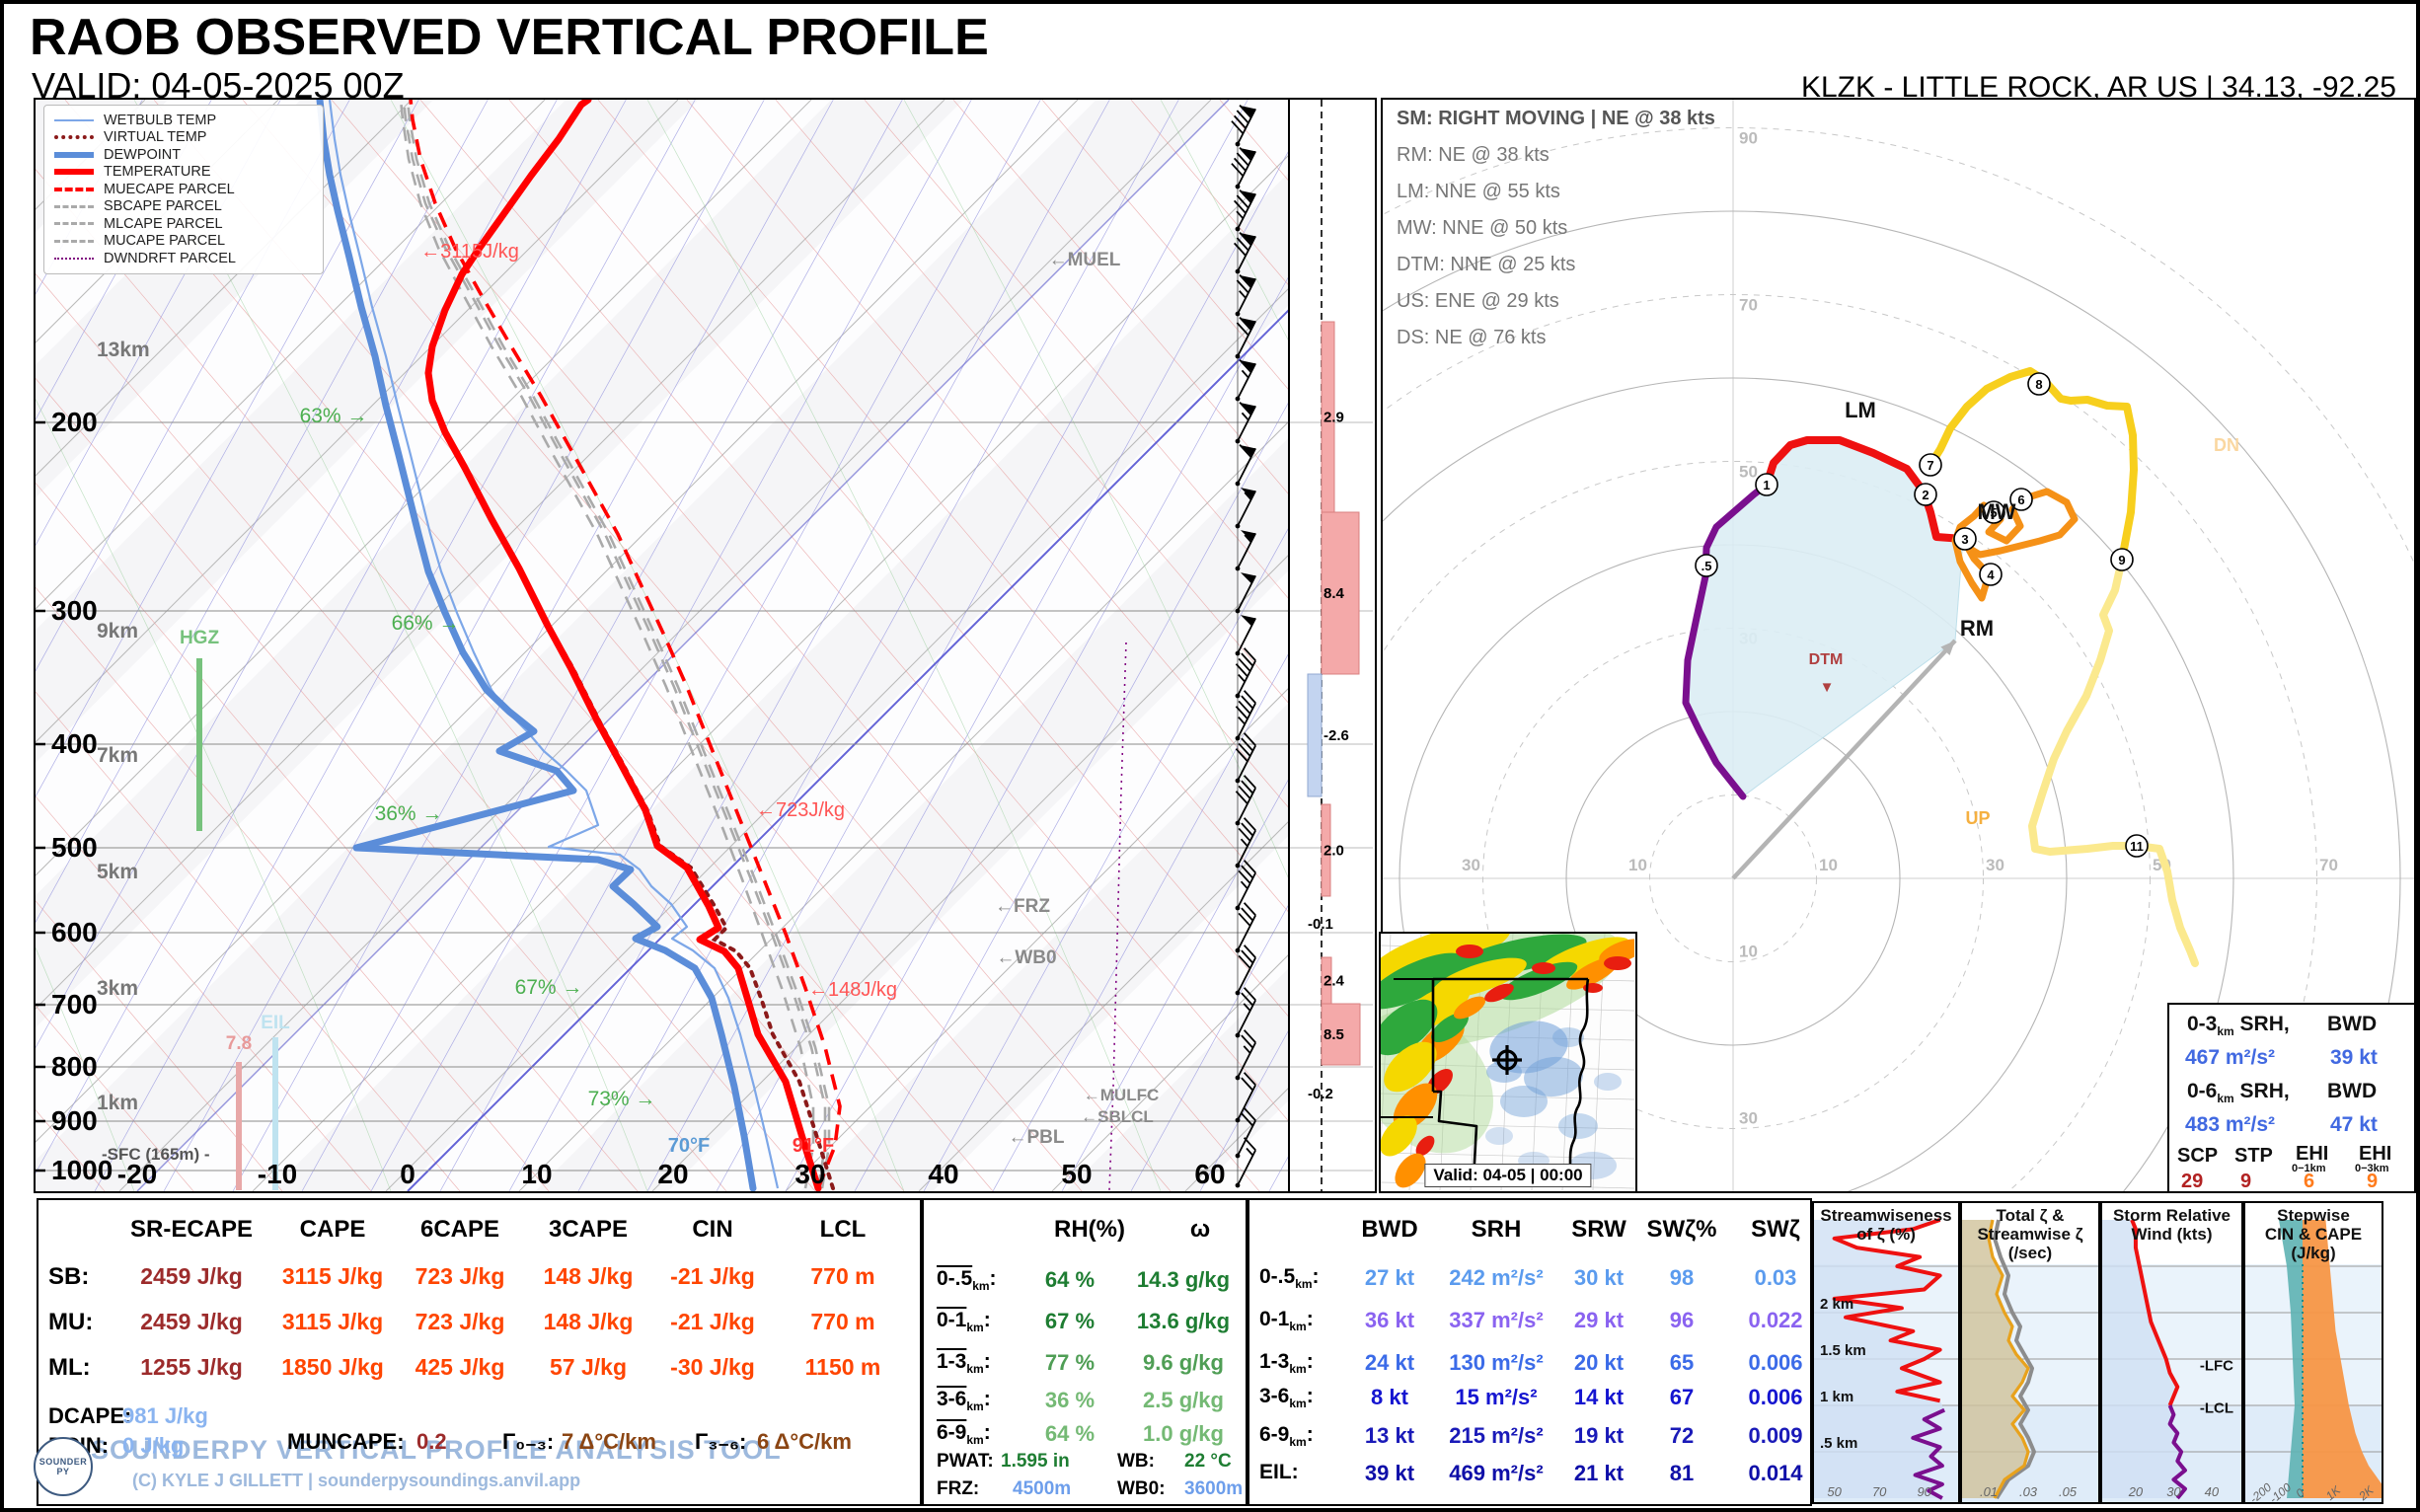 Image resolution: width=2420 pixels, height=1512 pixels. What do you see at coordinates (1496, 1397) in the screenshot?
I see `kin-value: 15 m²/s²` at bounding box center [1496, 1397].